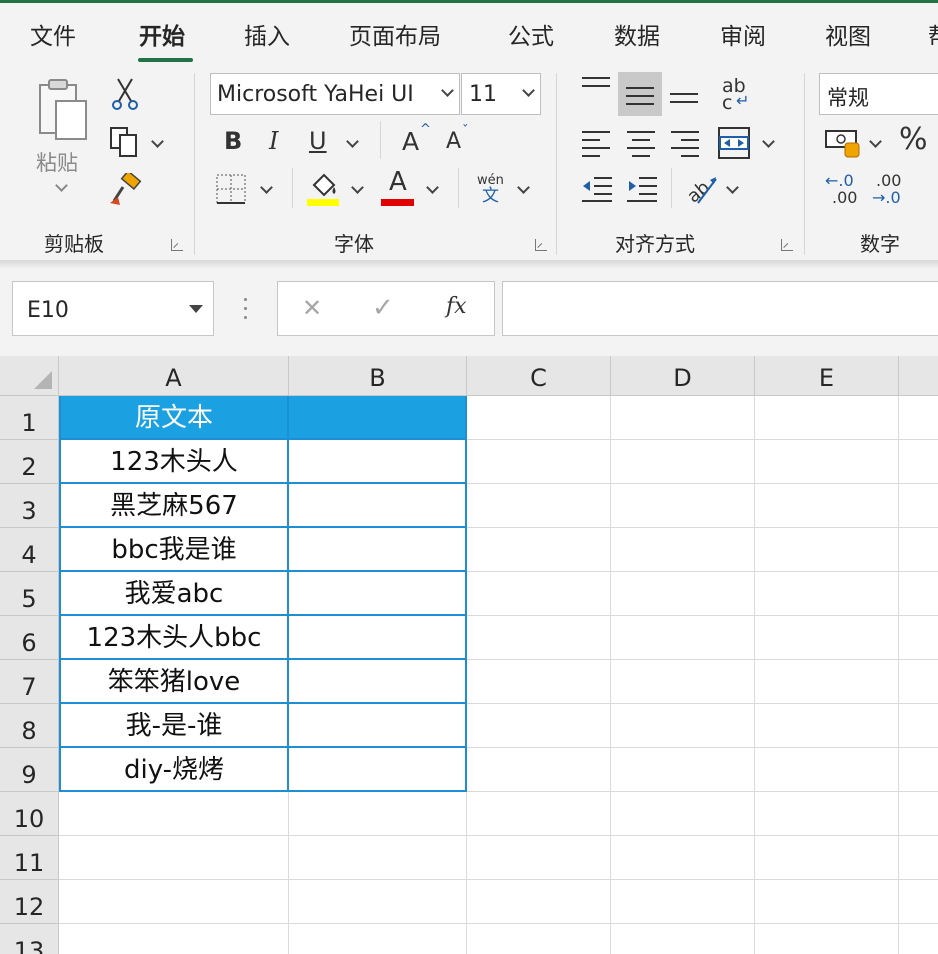  What do you see at coordinates (29, 939) in the screenshot?
I see `row-header: 13` at bounding box center [29, 939].